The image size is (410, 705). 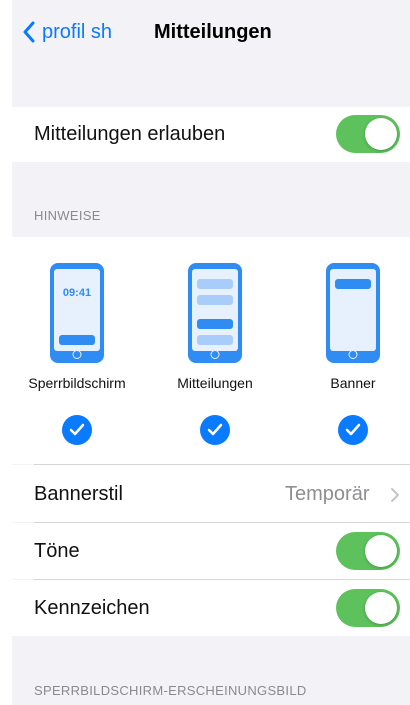 What do you see at coordinates (327, 494) in the screenshot?
I see `banner-style-value: Temporär` at bounding box center [327, 494].